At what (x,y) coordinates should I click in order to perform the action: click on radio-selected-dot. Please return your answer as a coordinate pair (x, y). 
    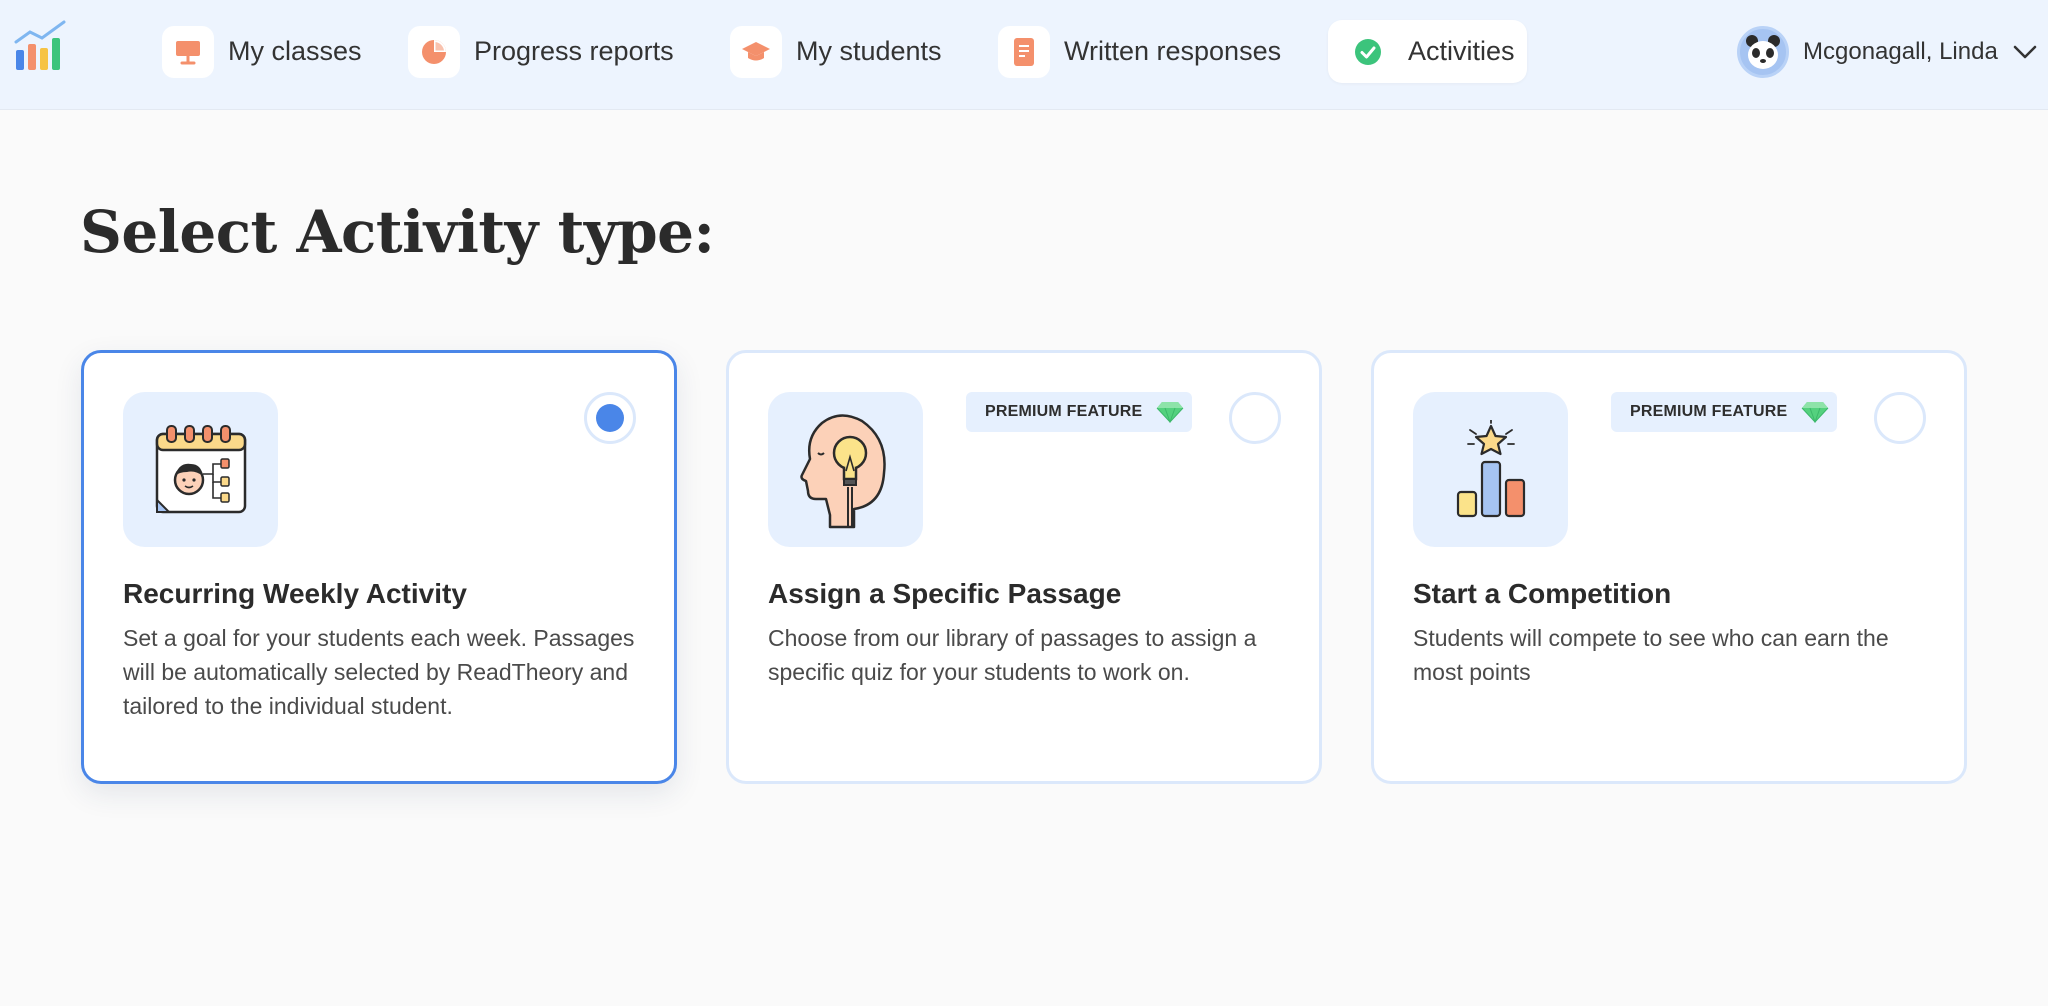
    Looking at the image, I should click on (610, 418).